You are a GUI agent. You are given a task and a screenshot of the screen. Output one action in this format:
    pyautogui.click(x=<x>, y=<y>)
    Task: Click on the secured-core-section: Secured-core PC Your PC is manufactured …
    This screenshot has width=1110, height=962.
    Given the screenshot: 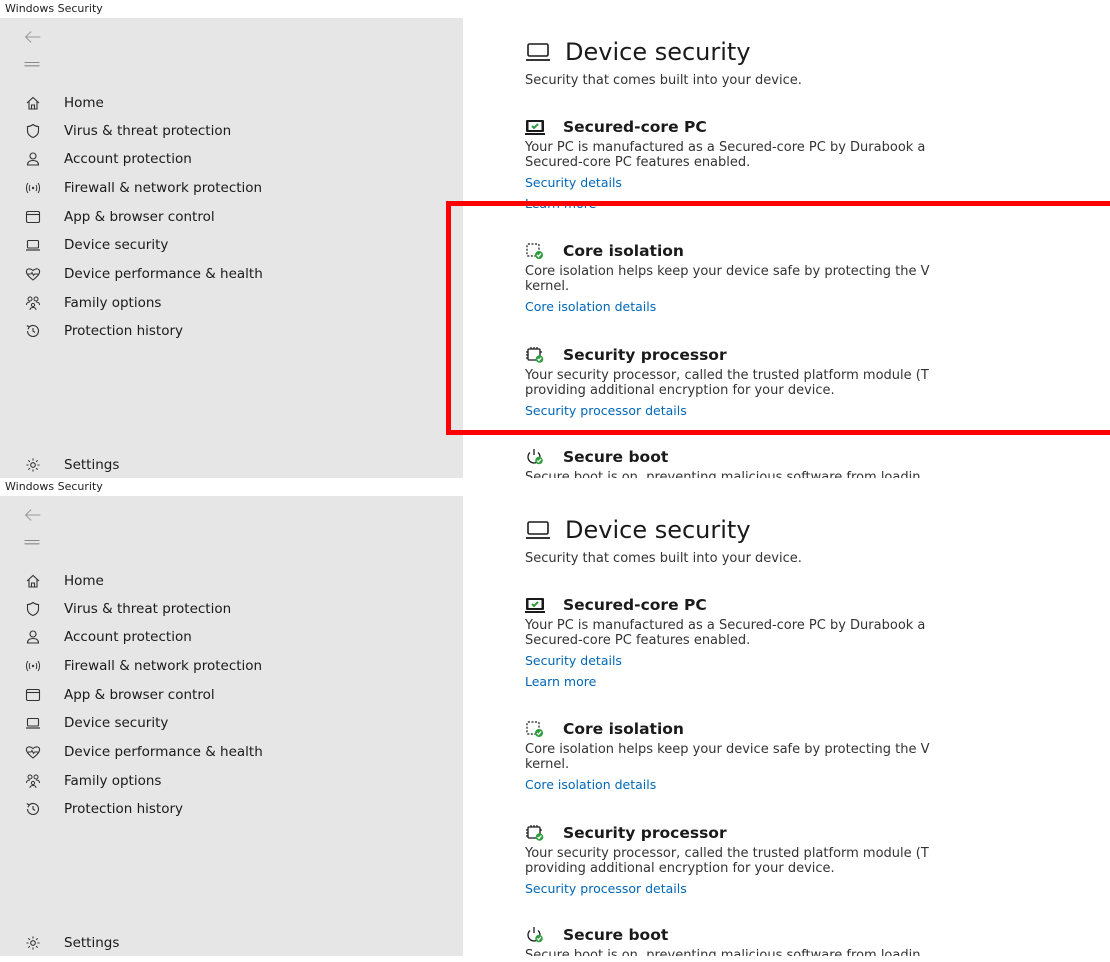 What is the action you would take?
    pyautogui.click(x=817, y=164)
    